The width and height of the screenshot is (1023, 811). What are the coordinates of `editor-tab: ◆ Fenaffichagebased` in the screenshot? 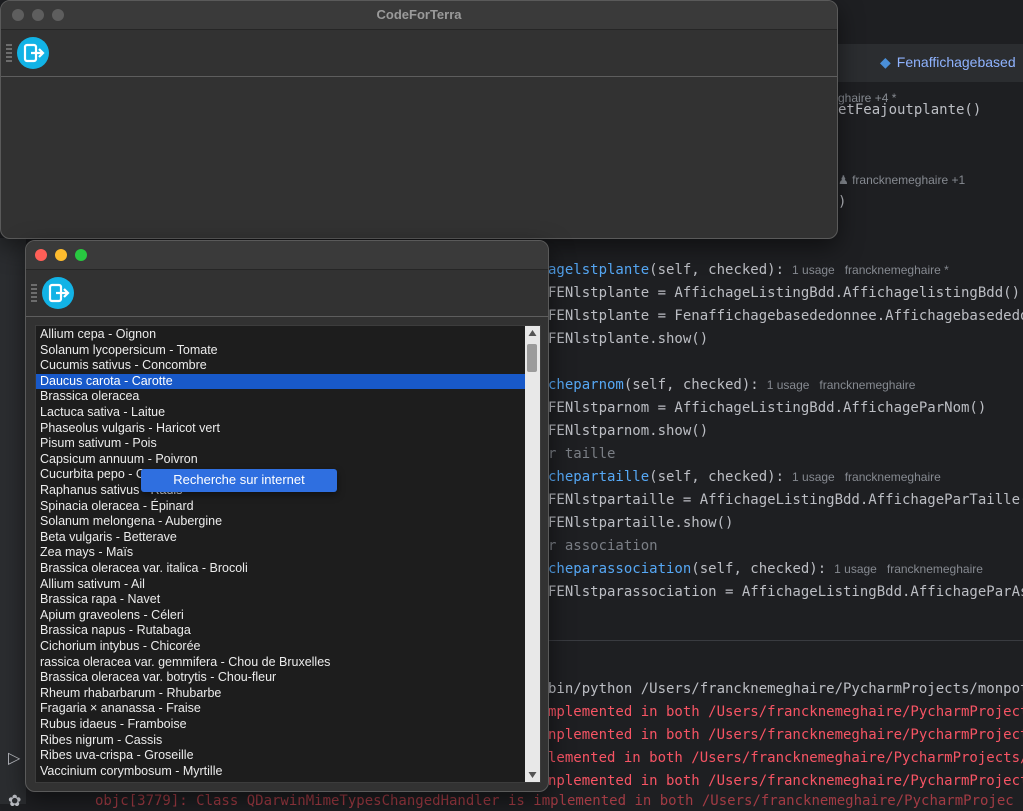 It's located at (948, 62).